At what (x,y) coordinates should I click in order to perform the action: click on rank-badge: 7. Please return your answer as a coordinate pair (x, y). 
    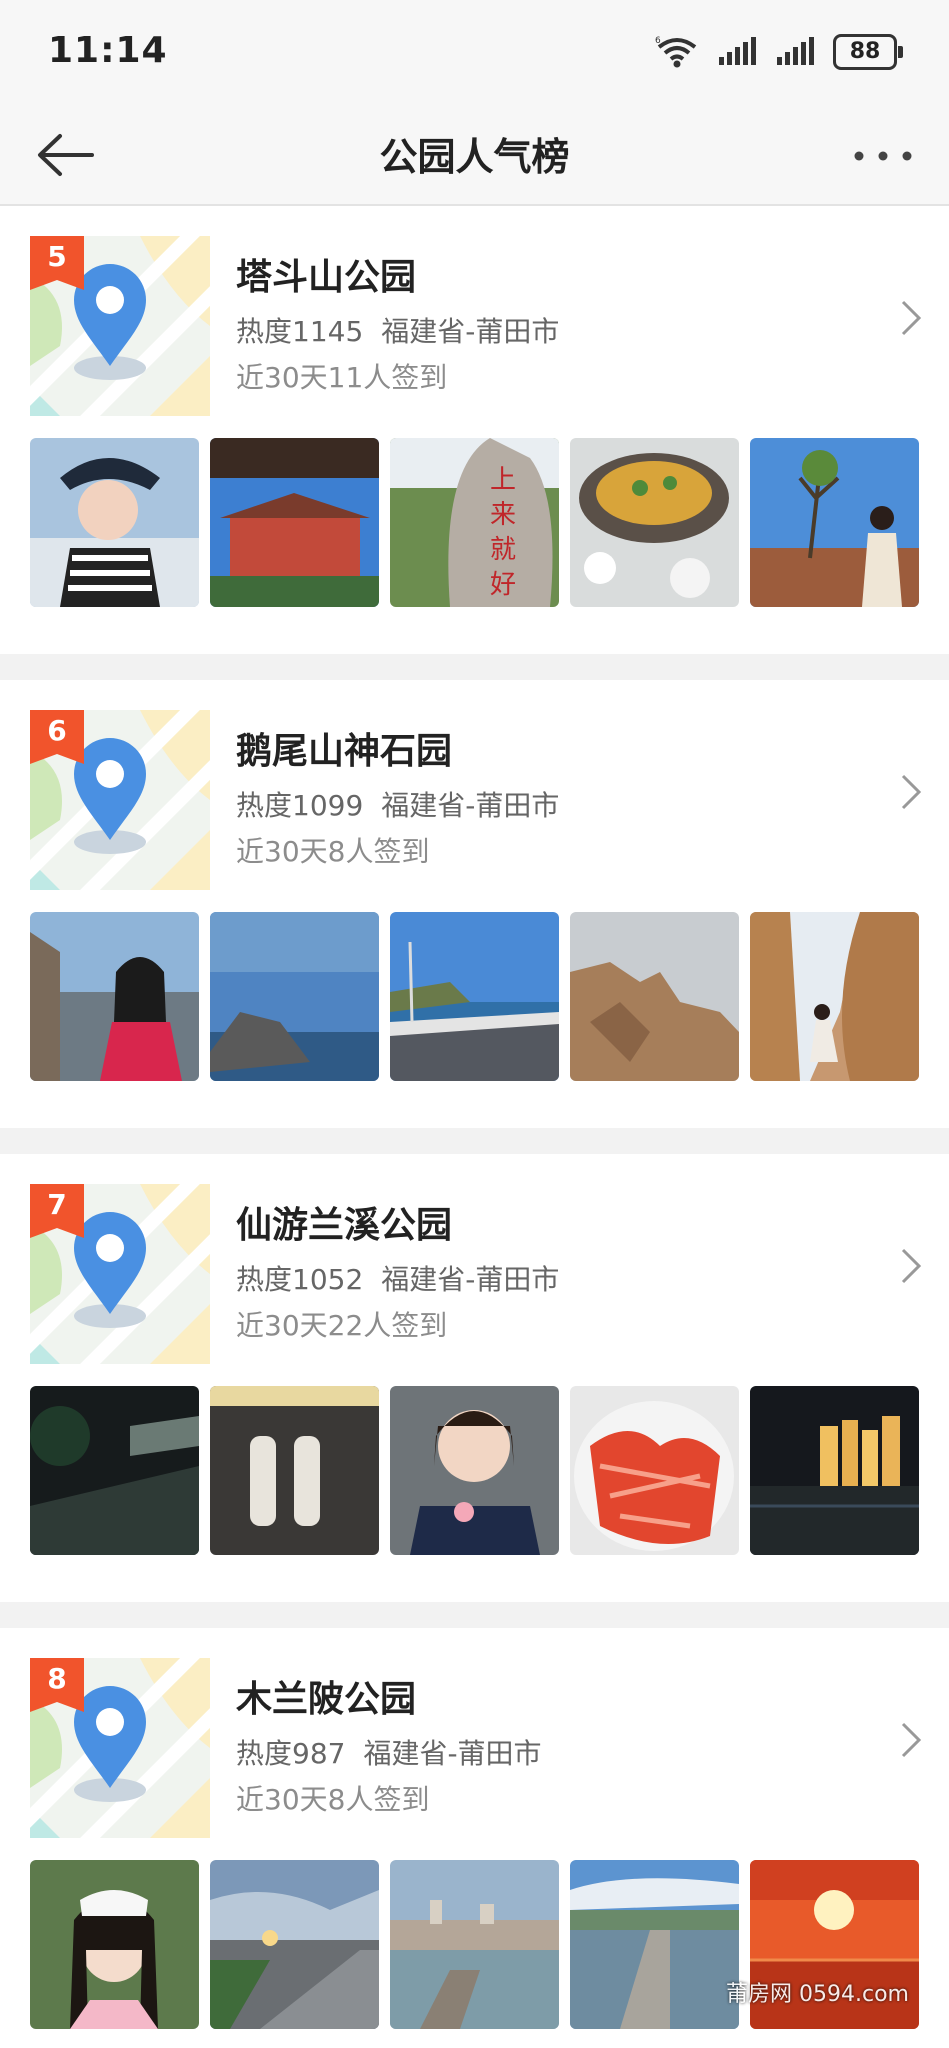
    Looking at the image, I should click on (57, 1211).